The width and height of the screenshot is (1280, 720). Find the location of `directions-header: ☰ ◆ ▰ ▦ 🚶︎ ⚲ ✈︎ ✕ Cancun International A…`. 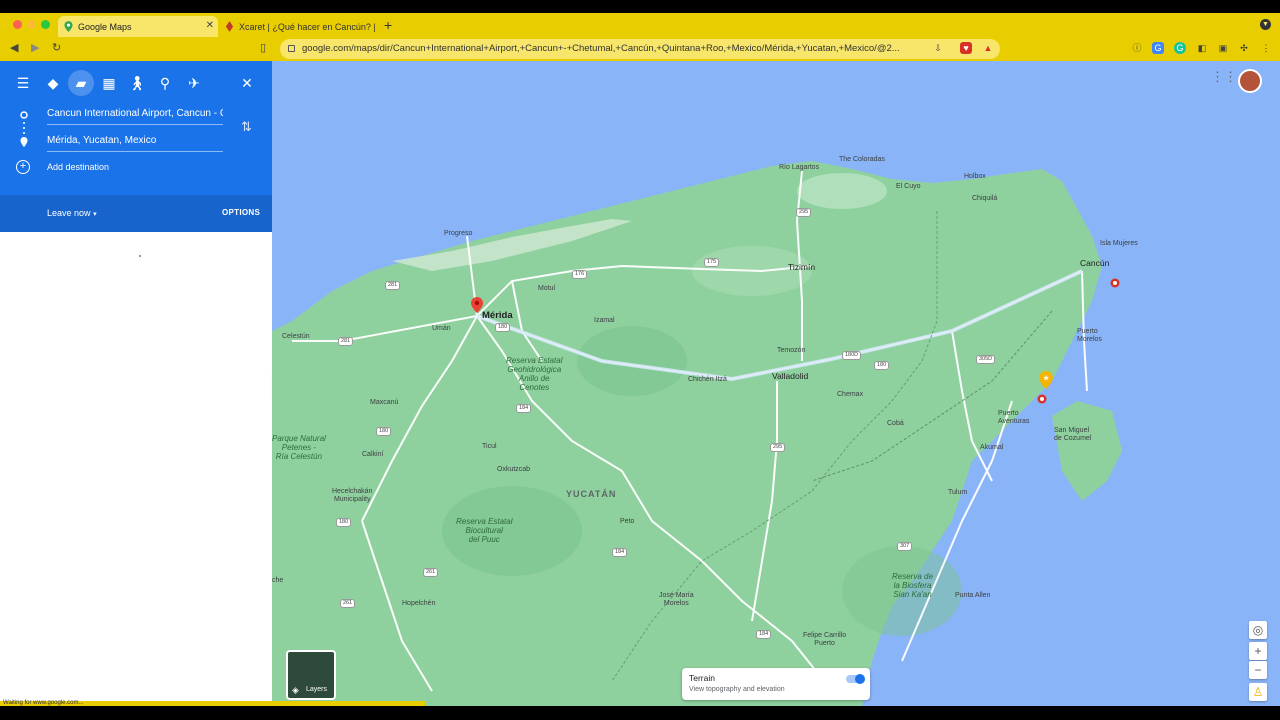

directions-header: ☰ ◆ ▰ ▦ 🚶︎ ⚲ ✈︎ ✕ Cancun International A… is located at coordinates (136, 128).